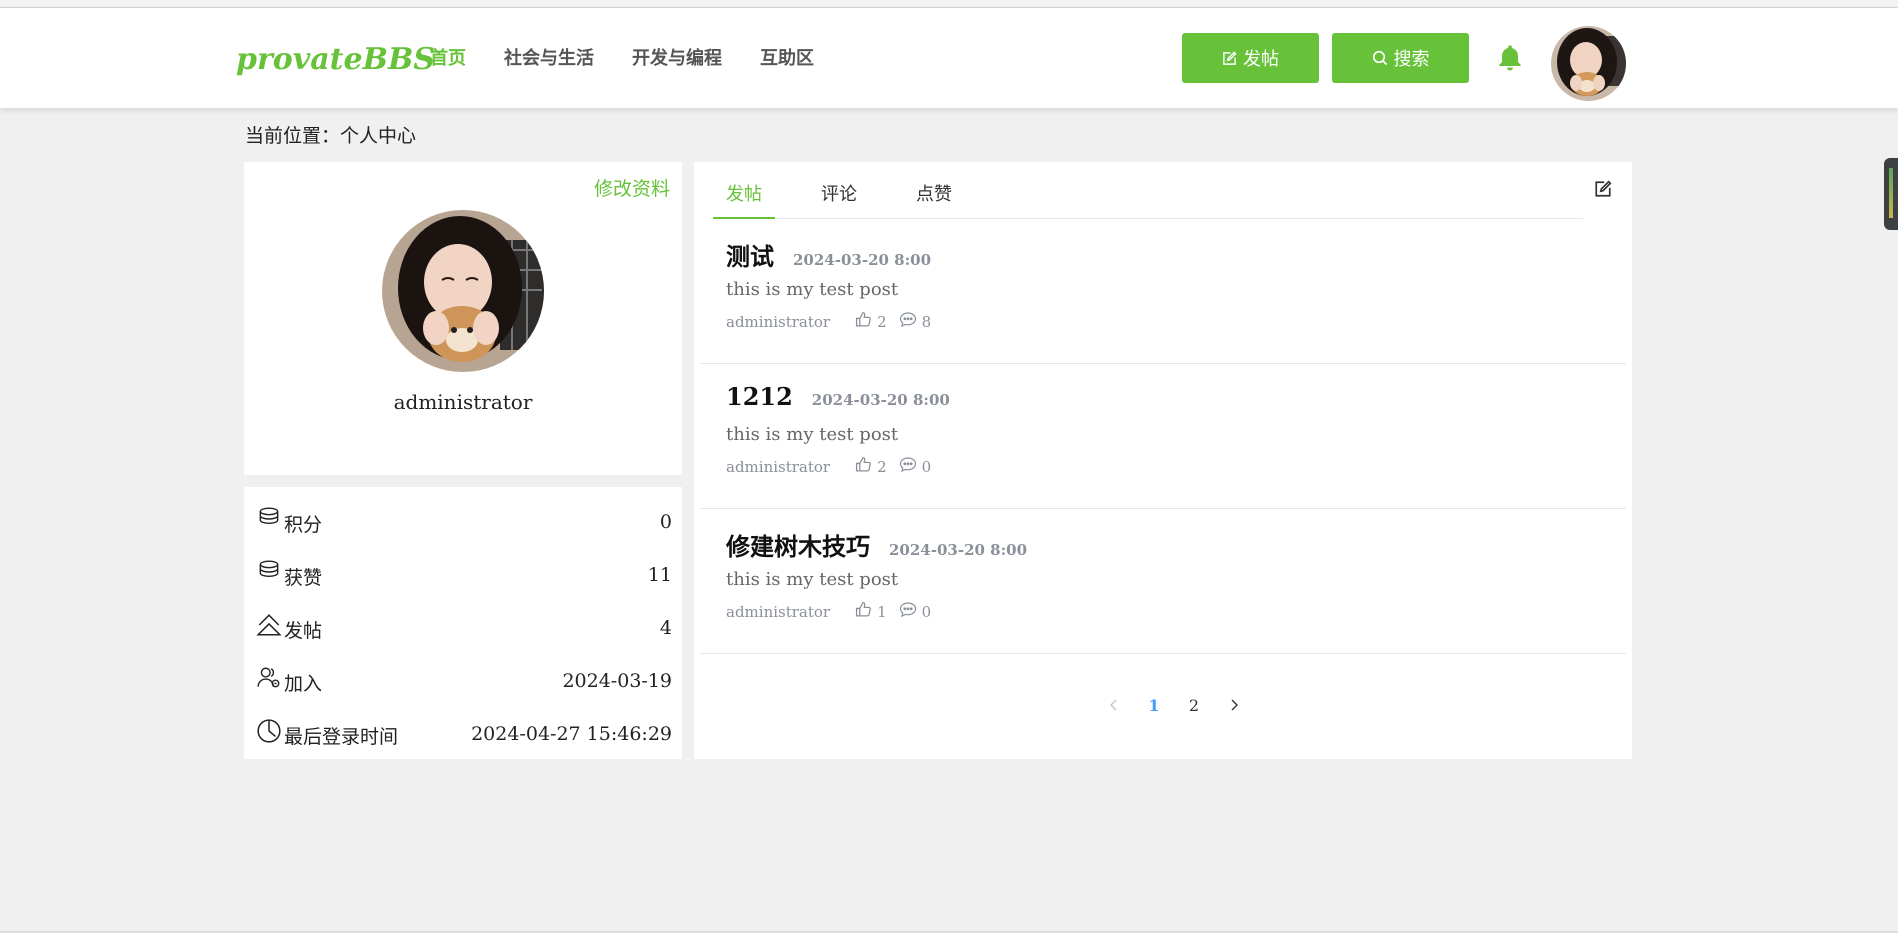  I want to click on home-icon, so click(270, 627).